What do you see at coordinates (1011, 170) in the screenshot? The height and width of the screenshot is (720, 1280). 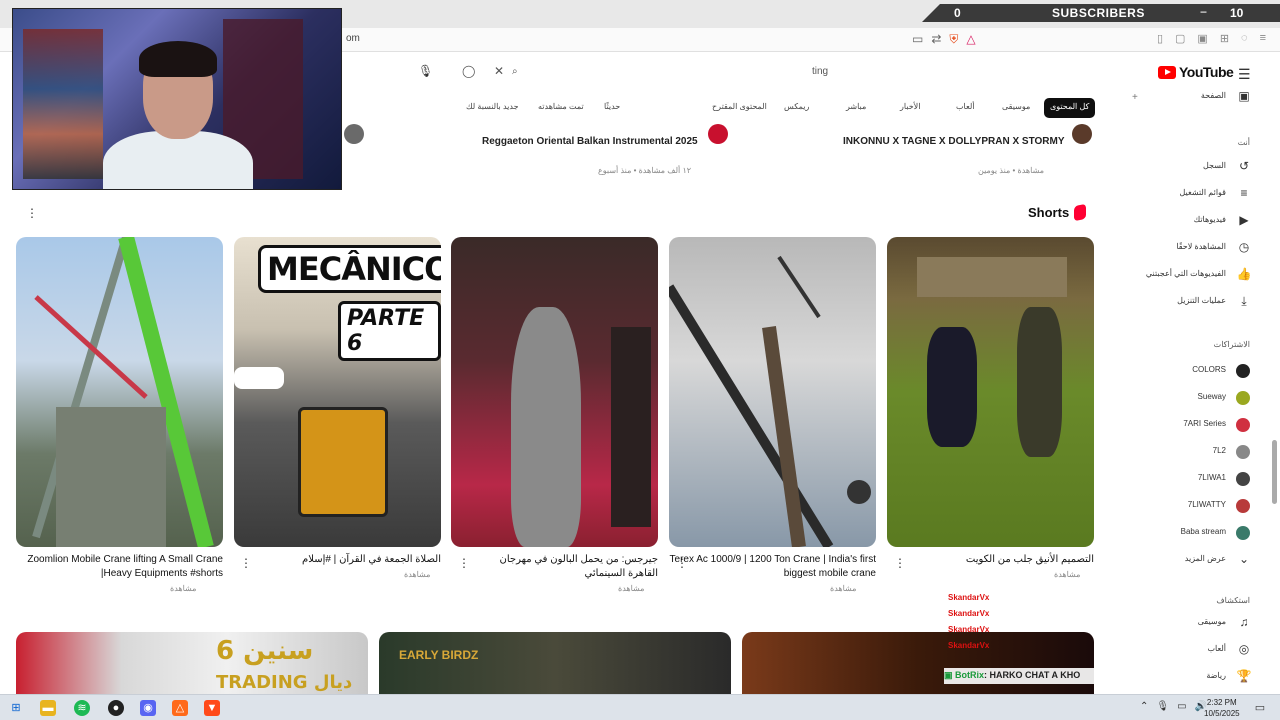 I see `video-meta: مشاهدة • منذ يومين` at bounding box center [1011, 170].